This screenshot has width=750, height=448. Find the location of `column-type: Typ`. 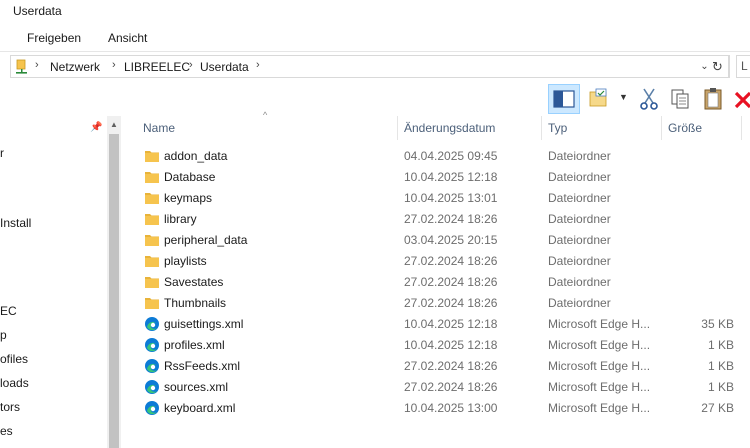

column-type: Typ is located at coordinates (557, 128).